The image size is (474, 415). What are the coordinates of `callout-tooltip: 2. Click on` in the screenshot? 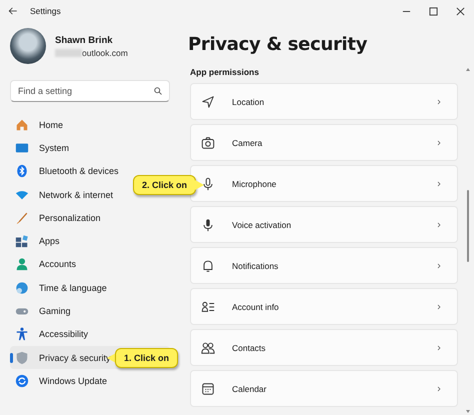 It's located at (168, 186).